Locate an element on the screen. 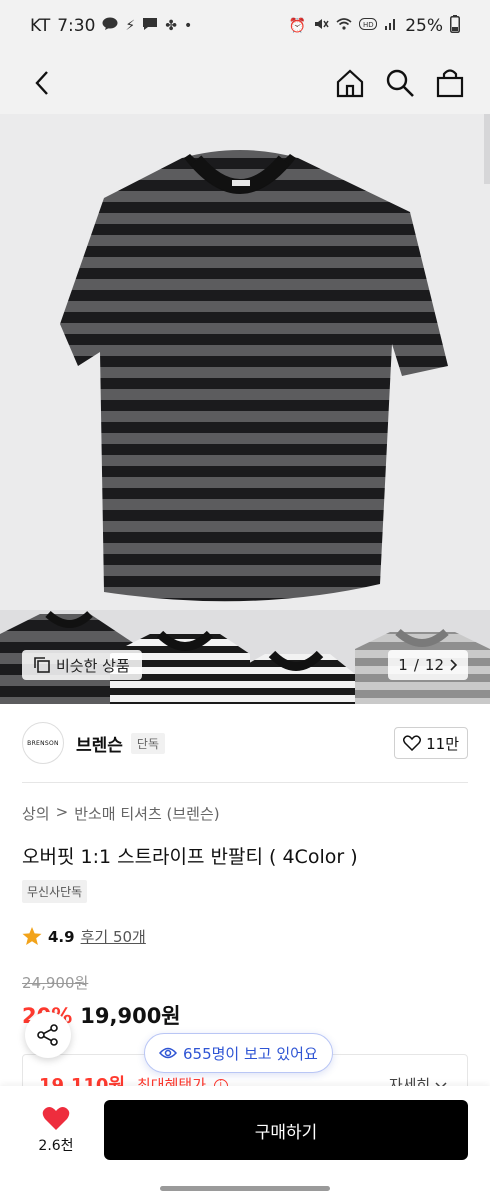  wishlist-count: 2.6천 is located at coordinates (56, 1145).